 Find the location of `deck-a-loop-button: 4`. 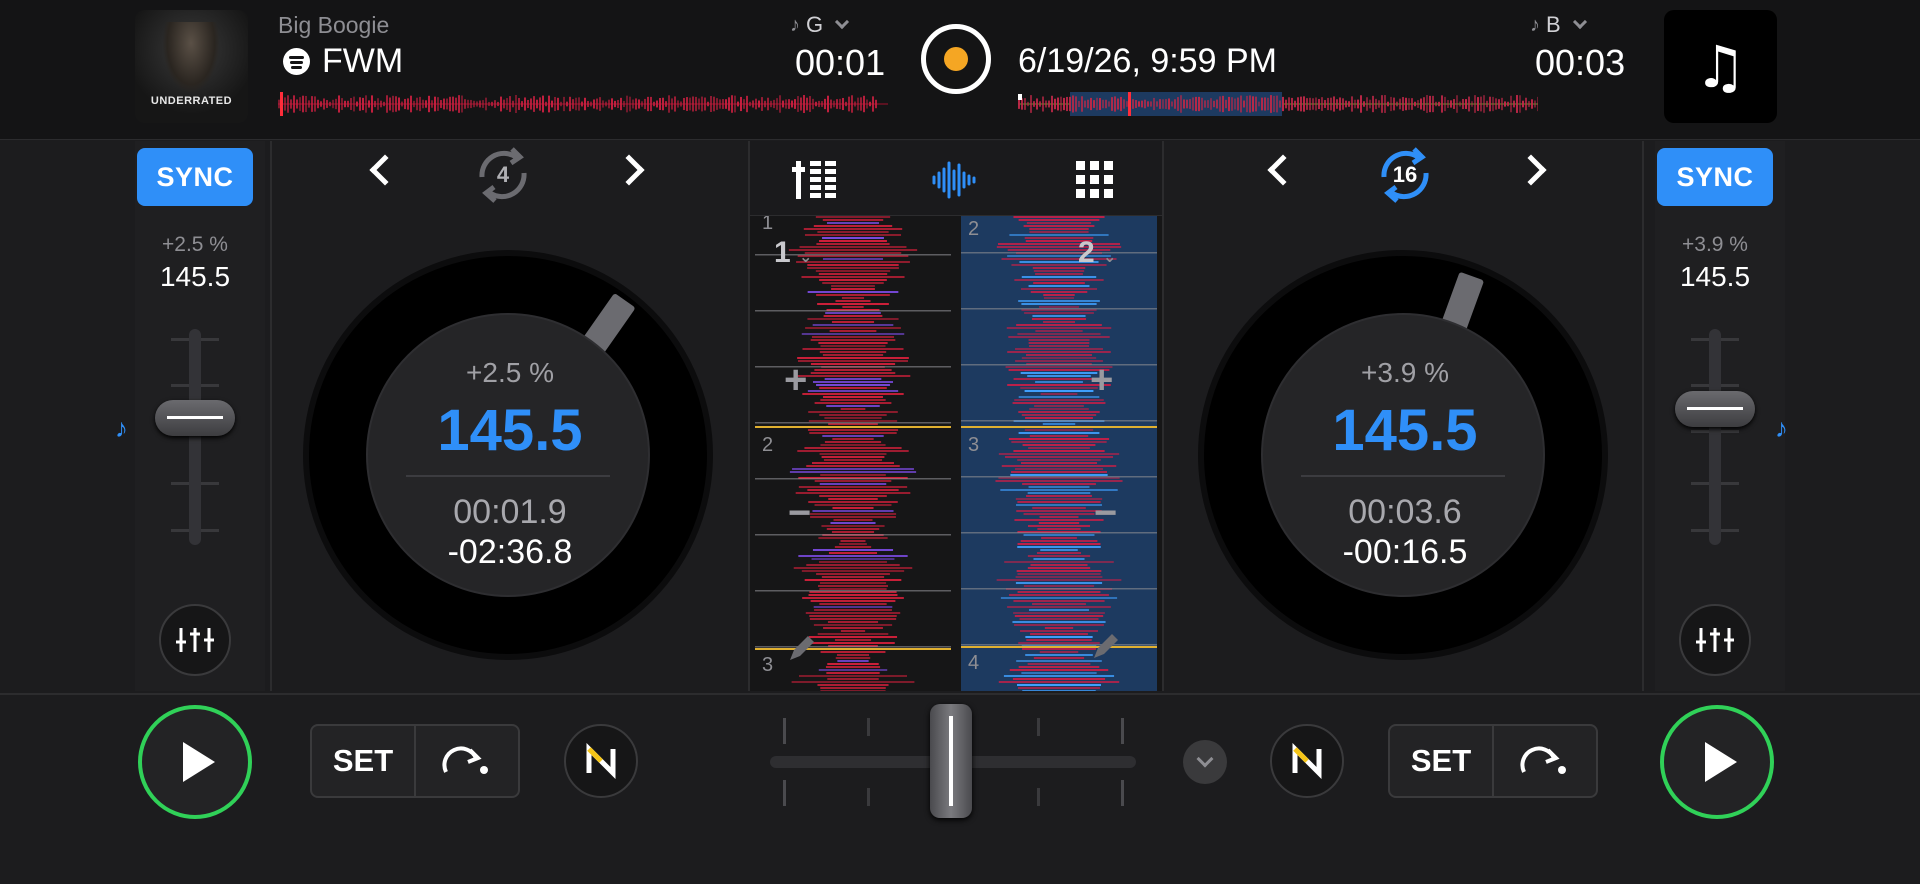

deck-a-loop-button: 4 is located at coordinates (503, 175).